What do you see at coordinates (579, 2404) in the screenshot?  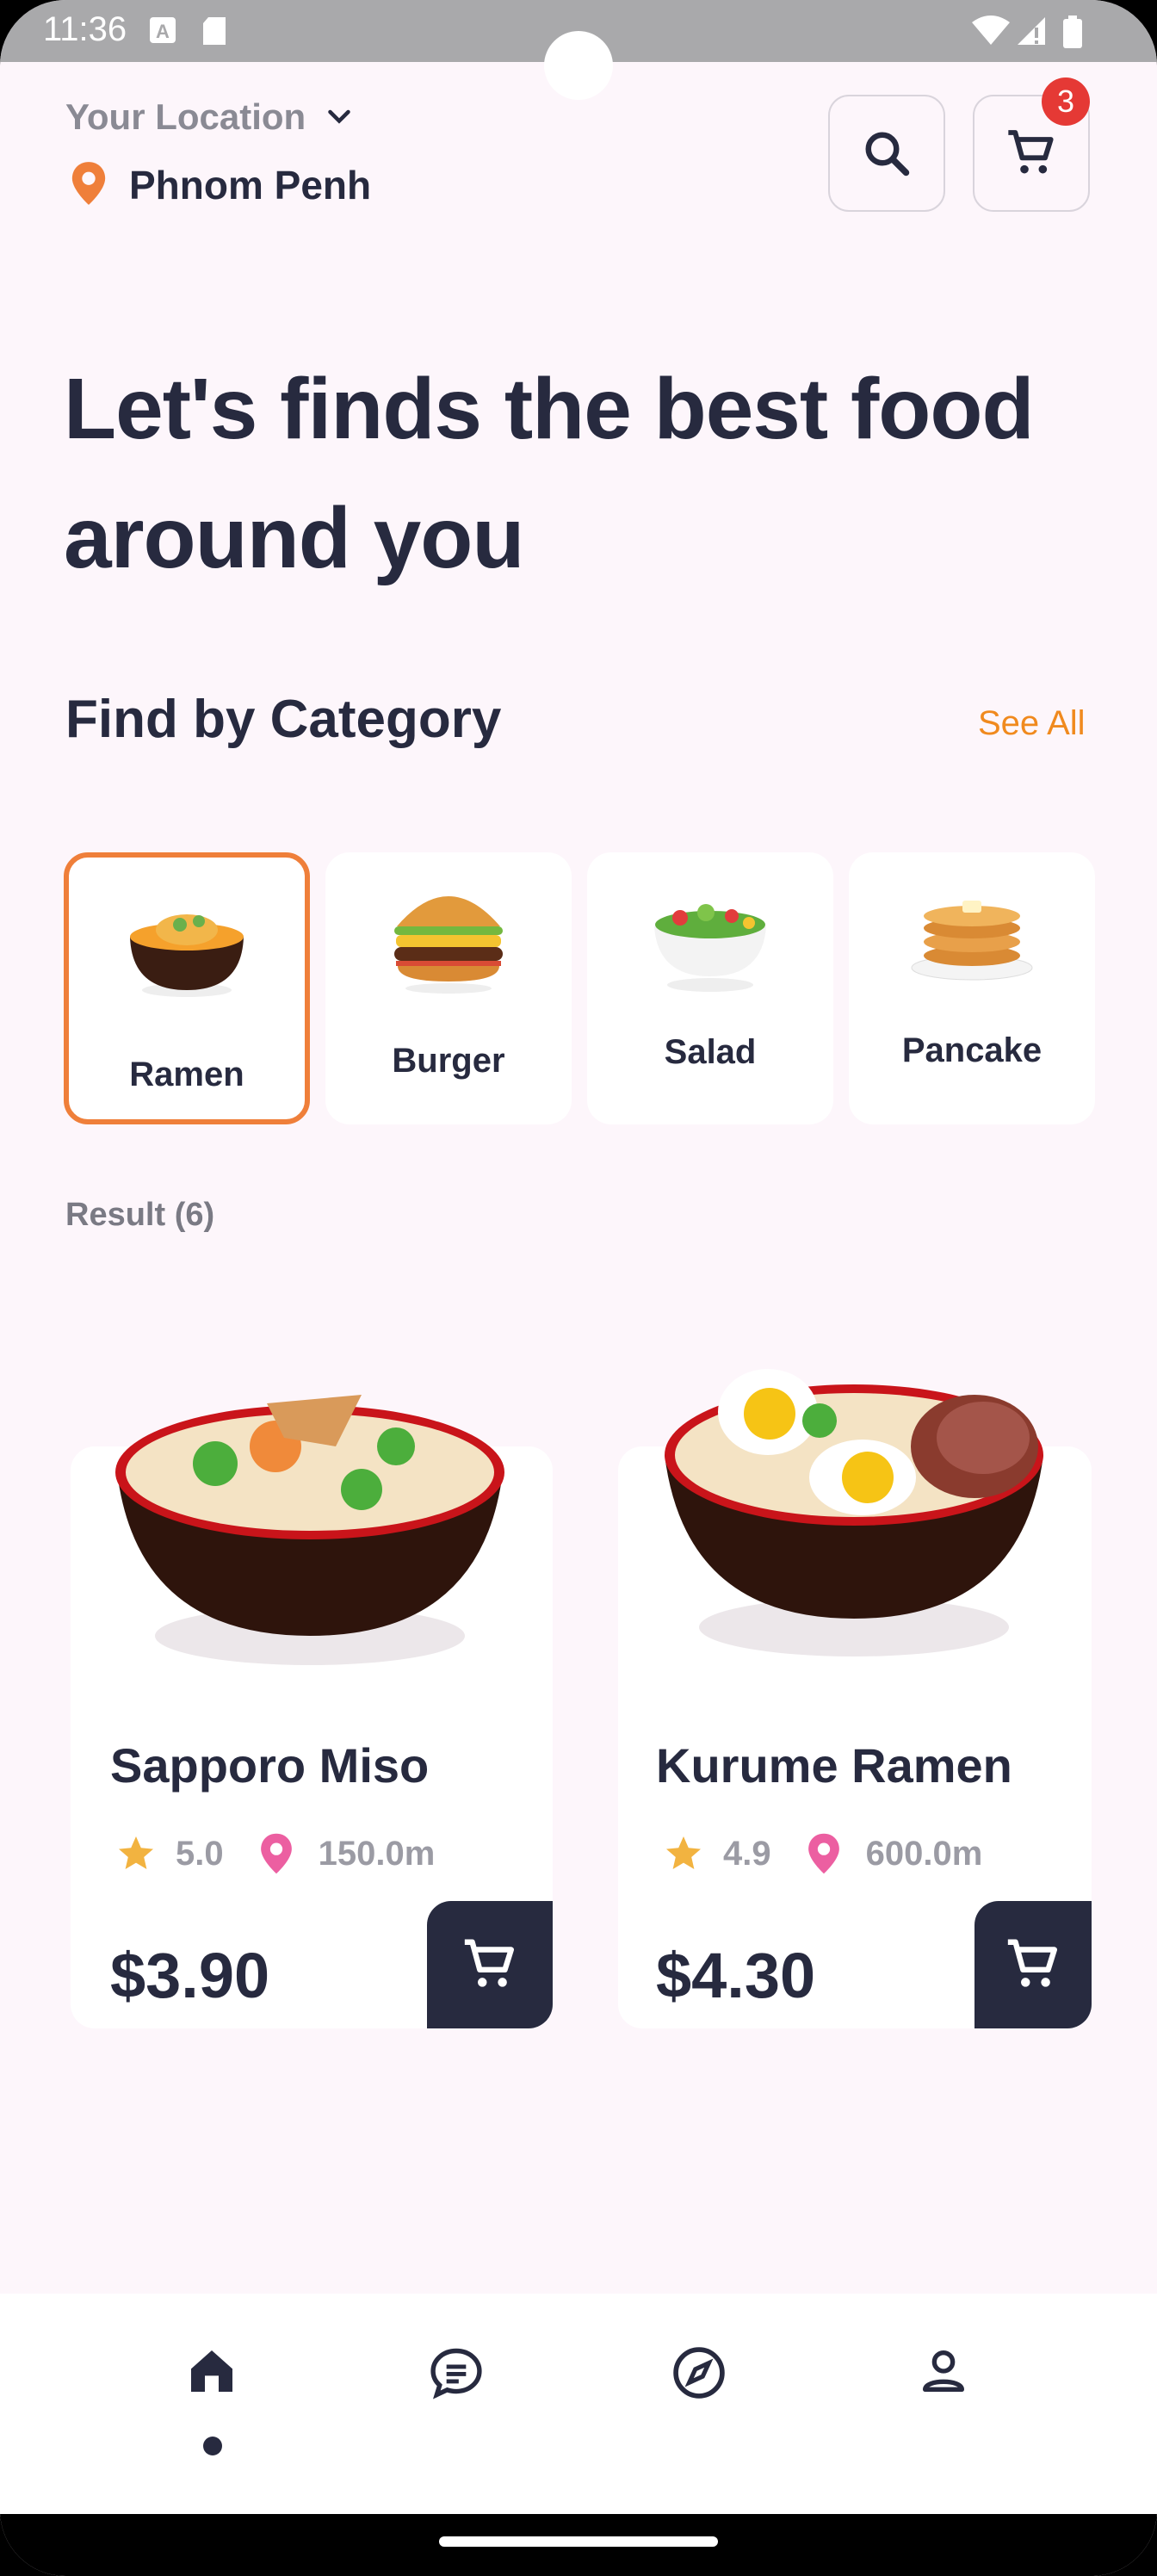 I see `bottom-nav` at bounding box center [579, 2404].